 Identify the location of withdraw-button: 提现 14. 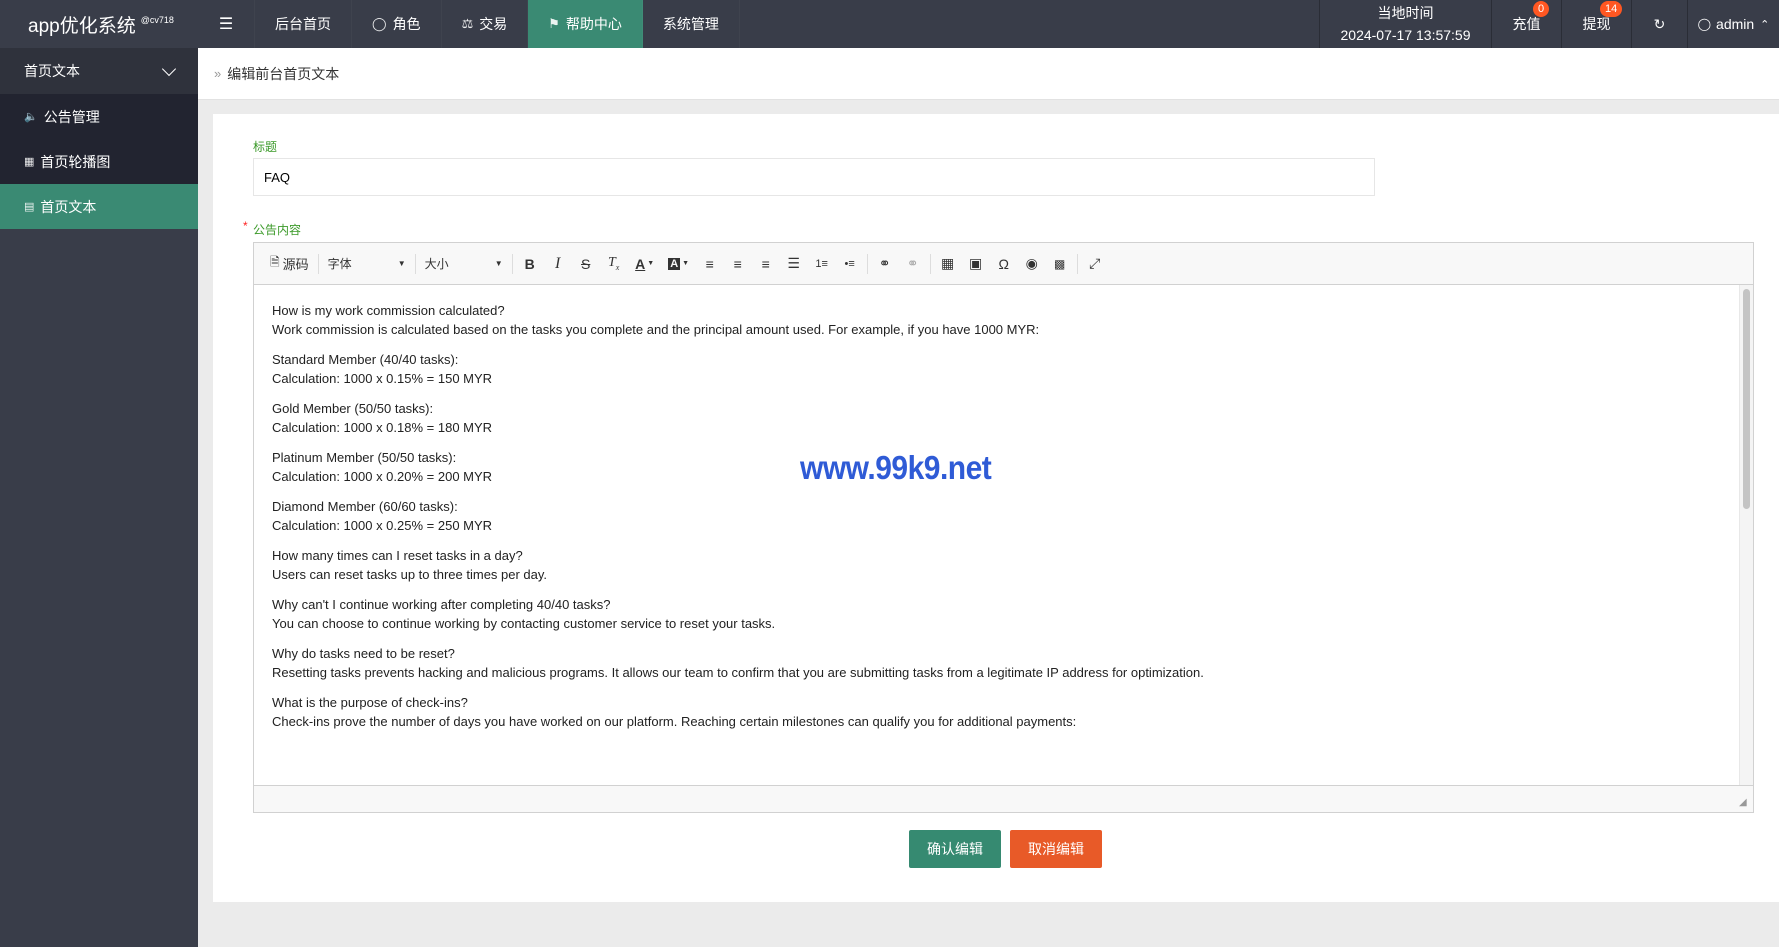
(1596, 24).